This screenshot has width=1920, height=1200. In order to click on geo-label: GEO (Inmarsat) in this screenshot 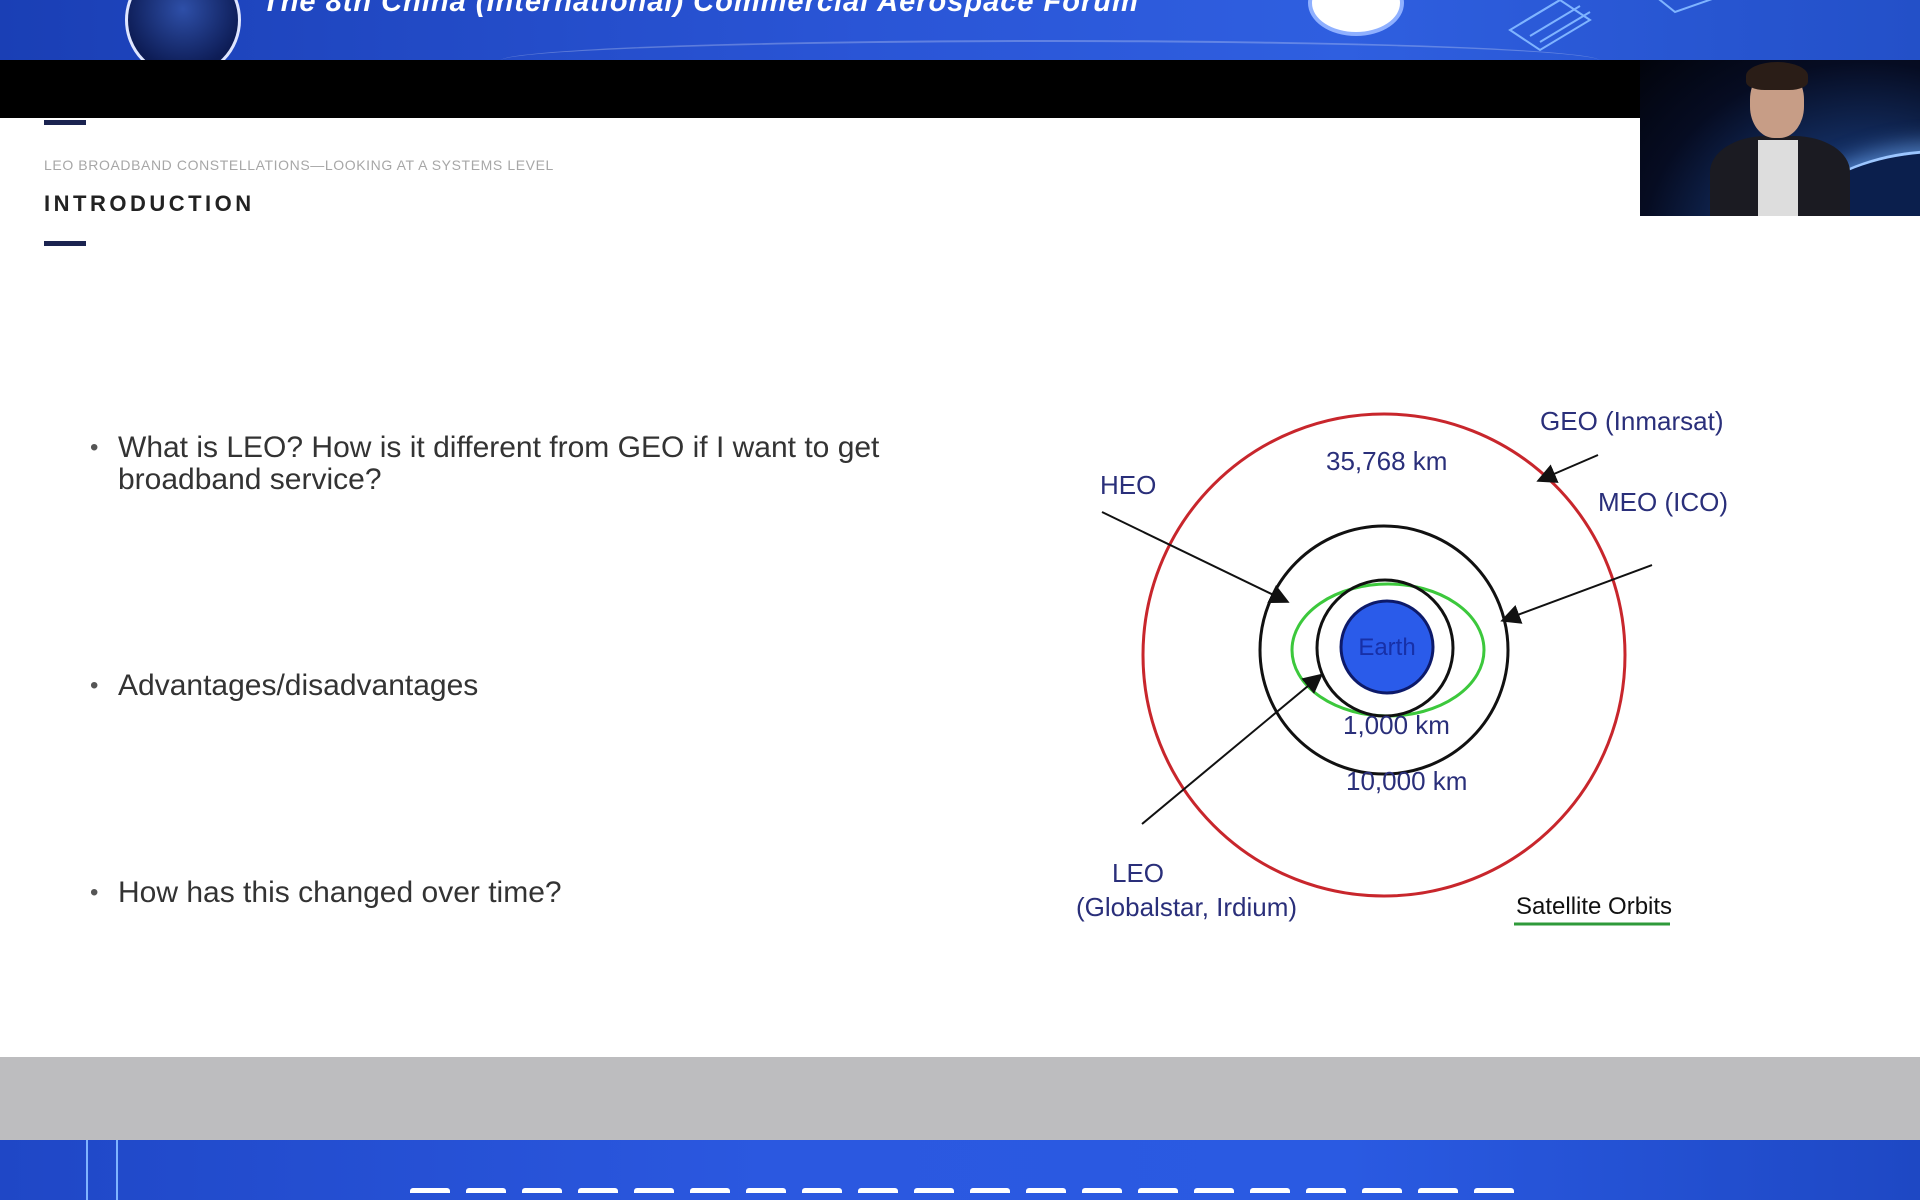, I will do `click(1631, 421)`.